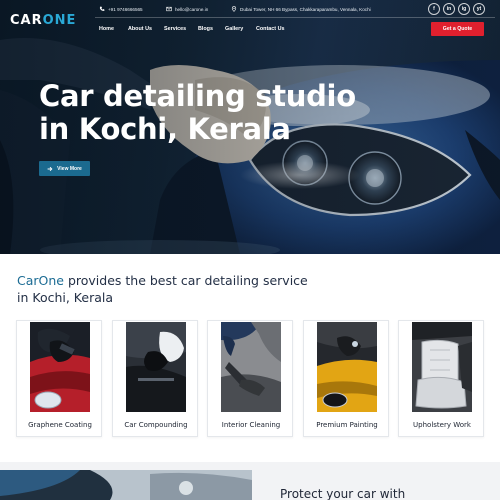 Image resolution: width=500 pixels, height=500 pixels. I want to click on upholstery-work-image, so click(442, 367).